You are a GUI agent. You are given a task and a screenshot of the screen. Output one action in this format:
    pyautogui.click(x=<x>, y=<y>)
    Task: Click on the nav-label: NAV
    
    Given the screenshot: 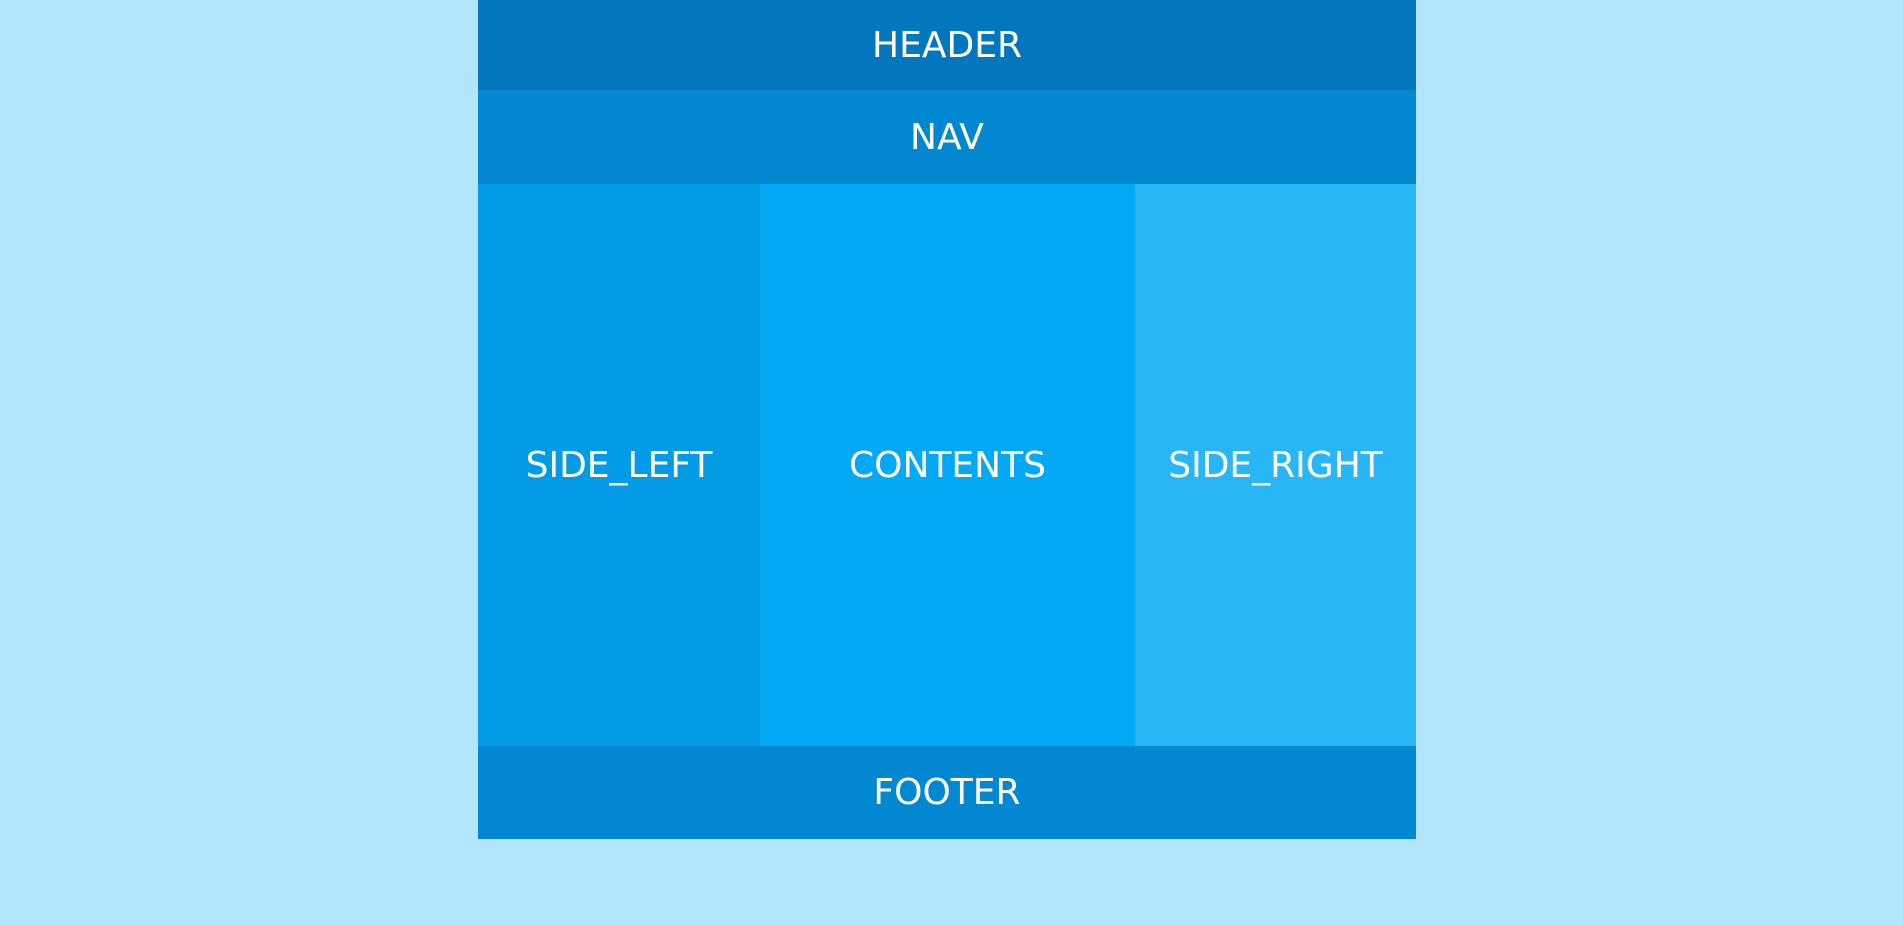 What is the action you would take?
    pyautogui.click(x=947, y=137)
    